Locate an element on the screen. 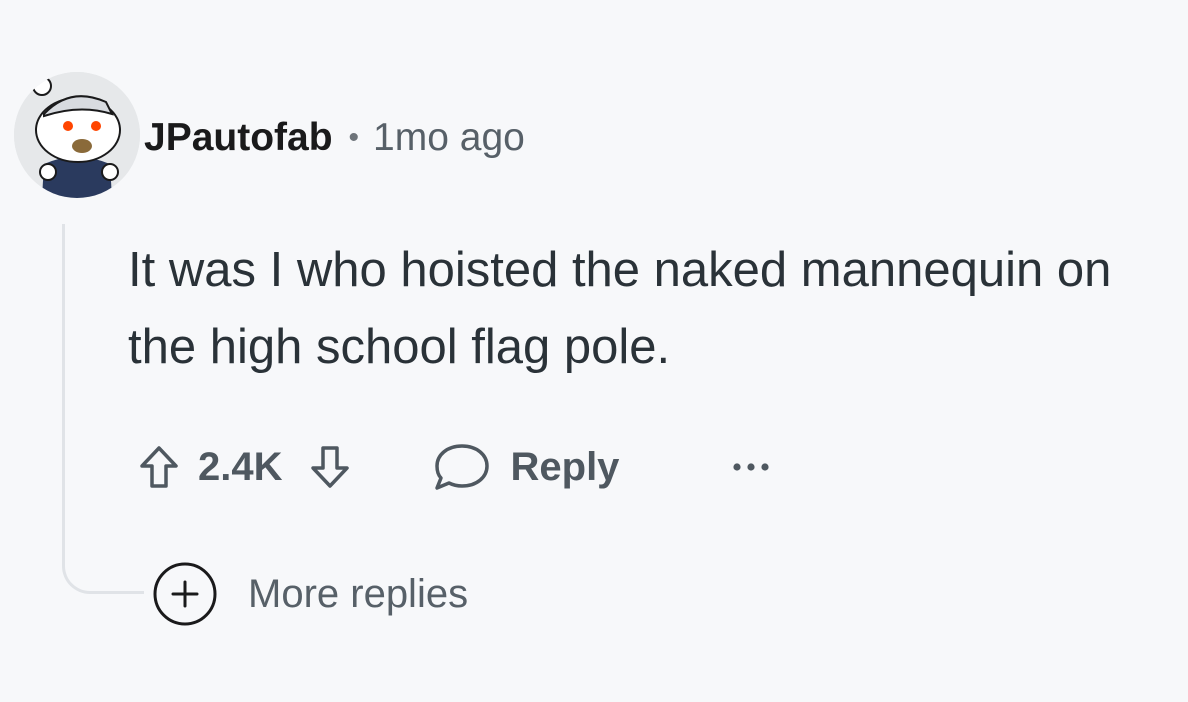 This screenshot has width=1188, height=702. downvote-arrow-icon is located at coordinates (329, 467).